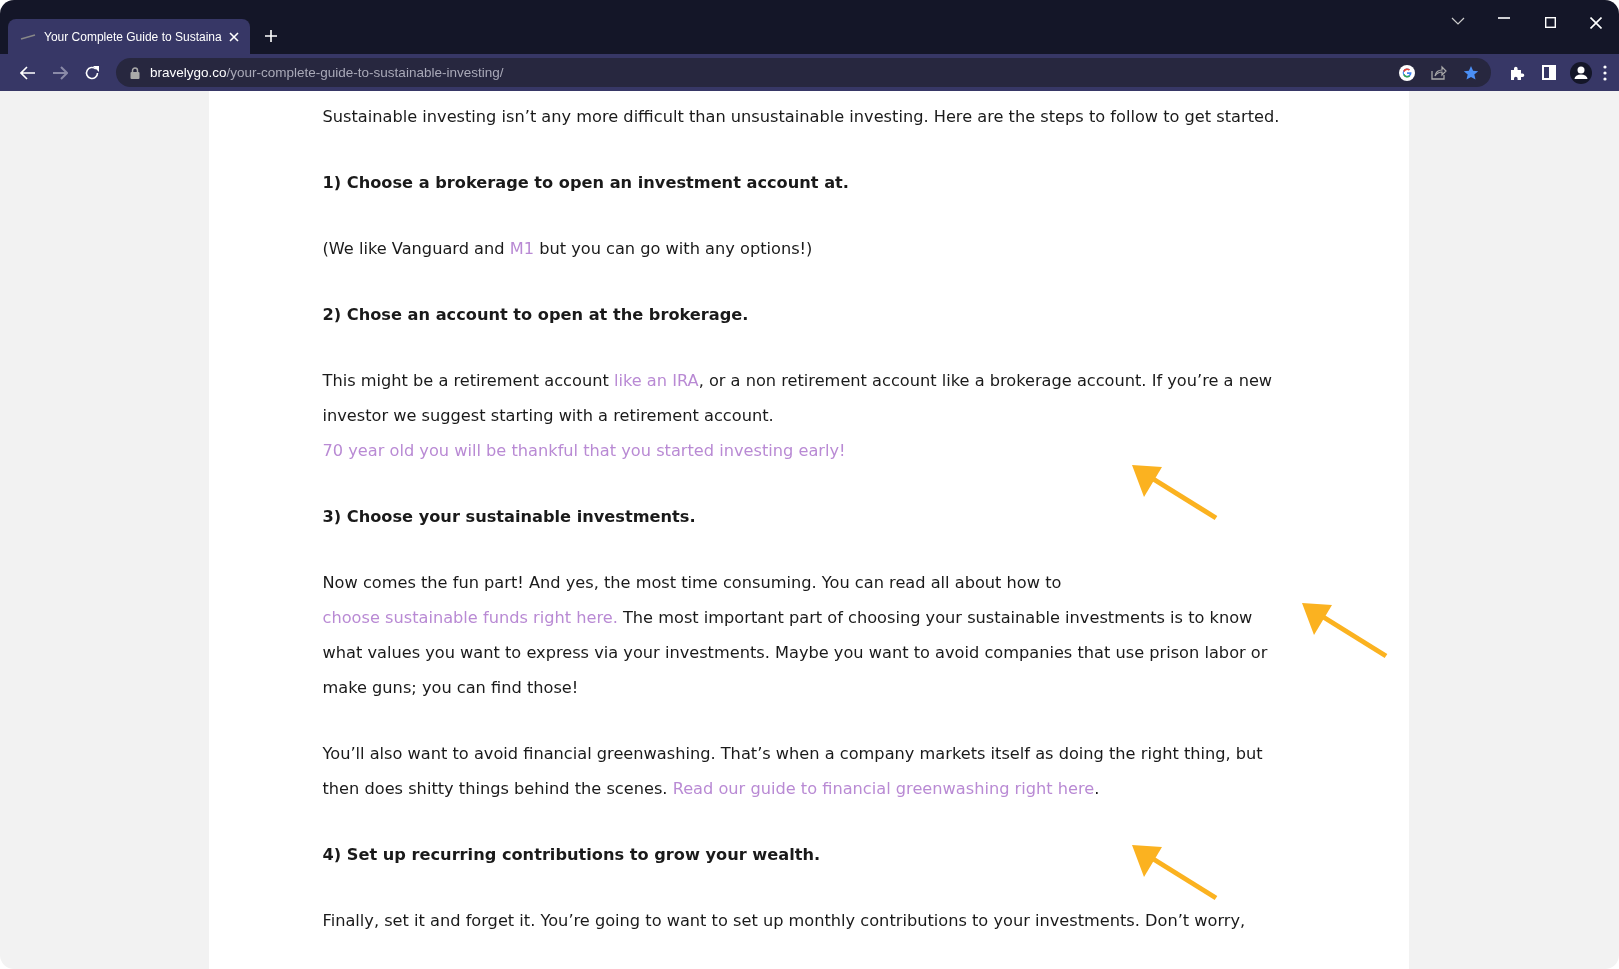  Describe the element at coordinates (584, 450) in the screenshot. I see `text-link: 70 year old you will be thankful that you started investing early!` at that location.